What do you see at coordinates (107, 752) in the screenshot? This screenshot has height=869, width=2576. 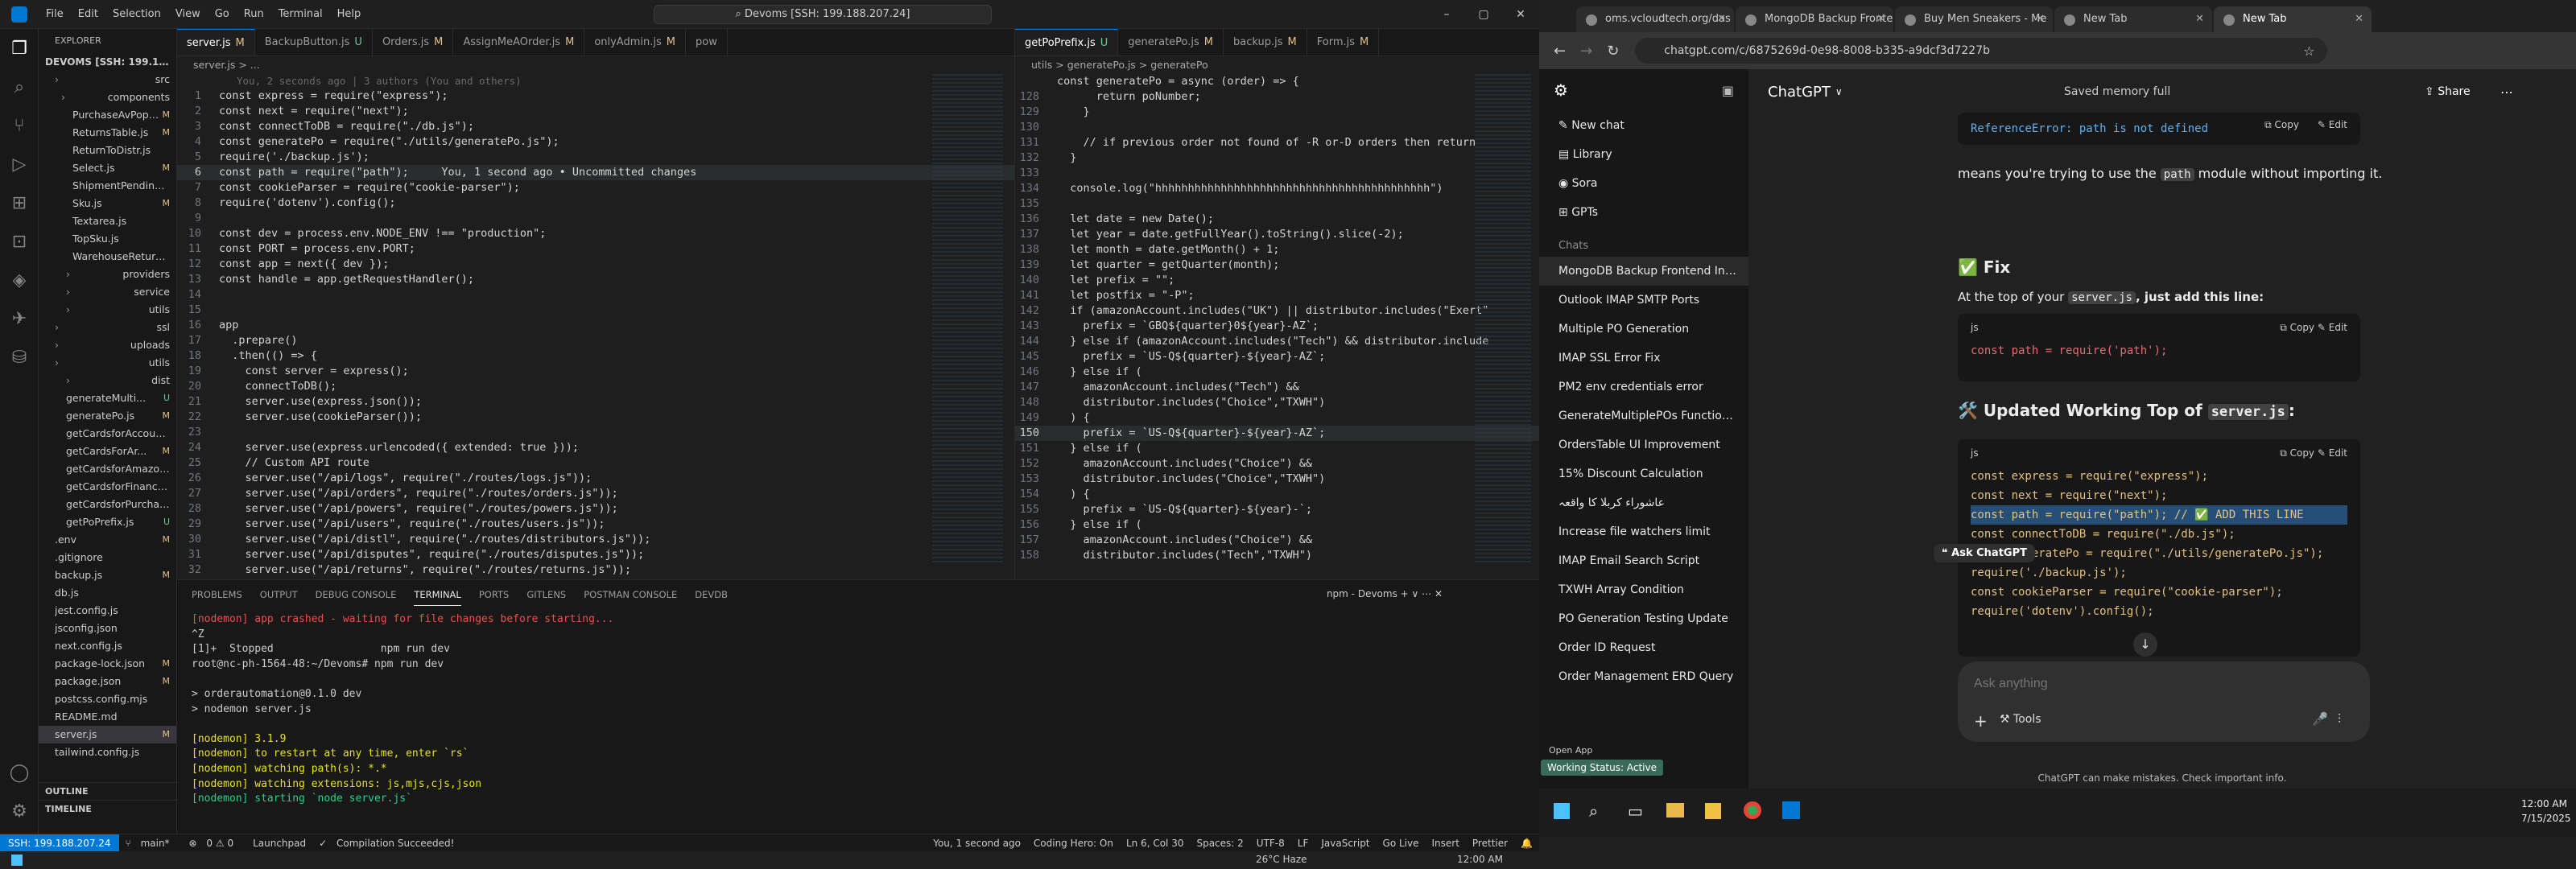 I see `file-tree-item: tailwind.config.js` at bounding box center [107, 752].